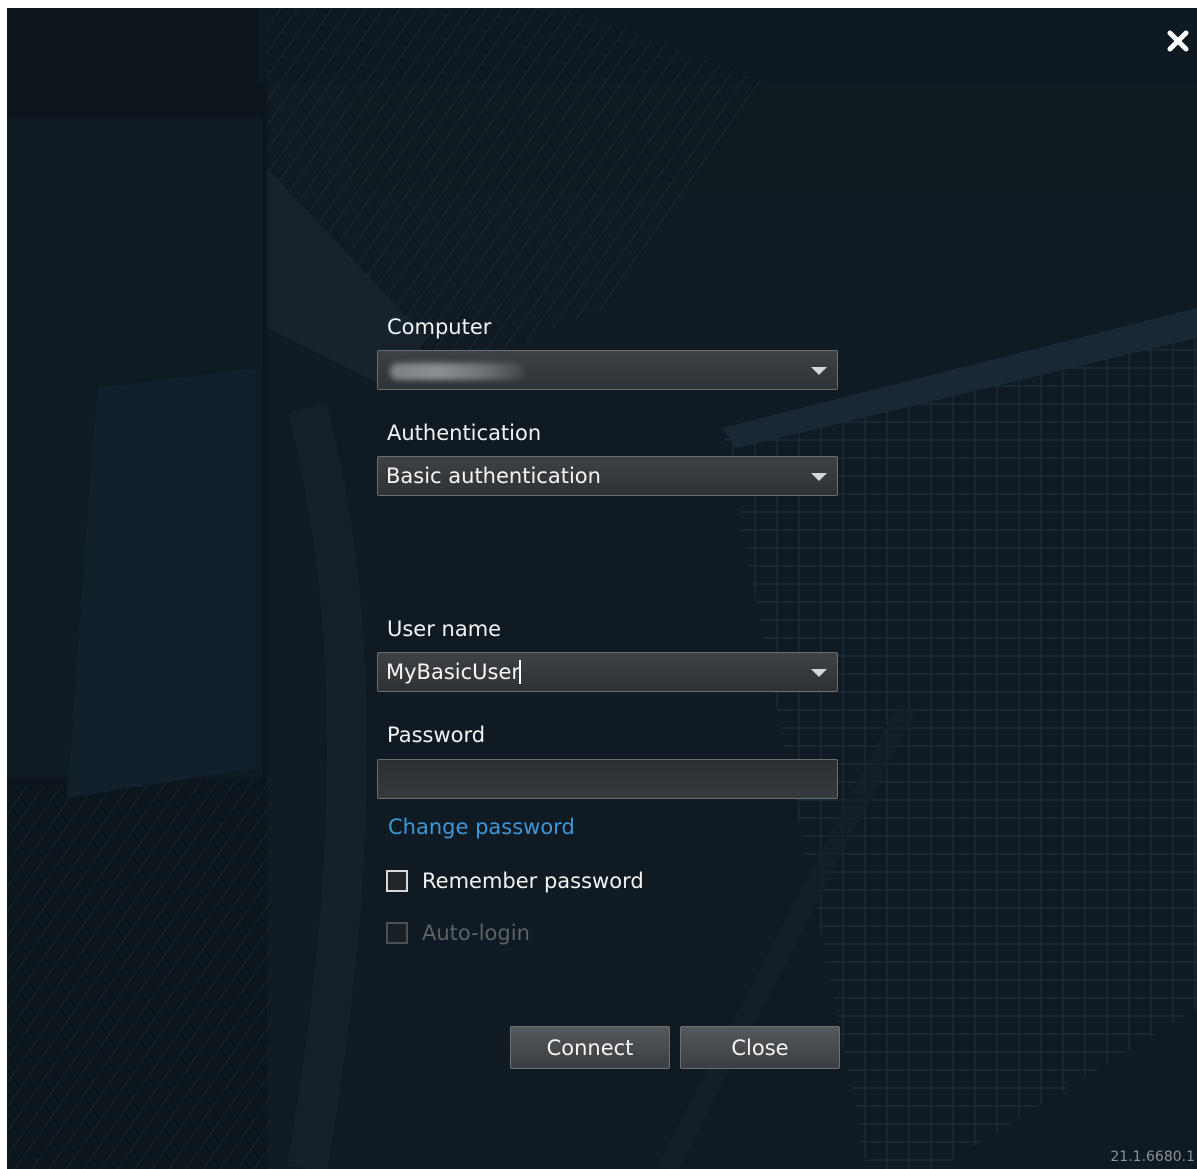  Describe the element at coordinates (476, 933) in the screenshot. I see `auto-login-label: Auto-login` at that location.